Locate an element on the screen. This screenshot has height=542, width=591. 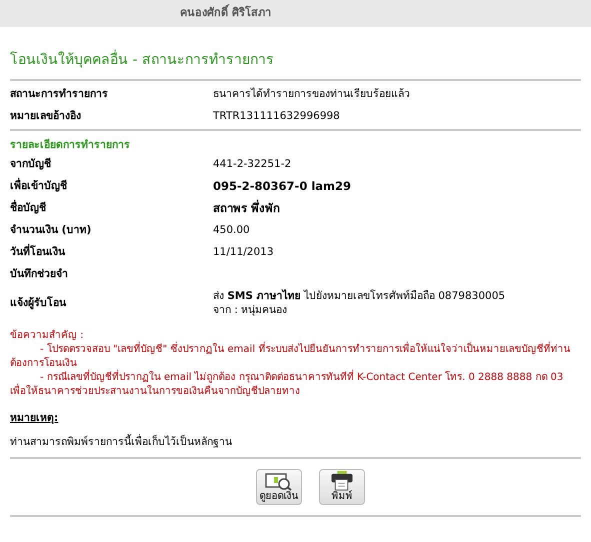
printer-icon is located at coordinates (342, 480).